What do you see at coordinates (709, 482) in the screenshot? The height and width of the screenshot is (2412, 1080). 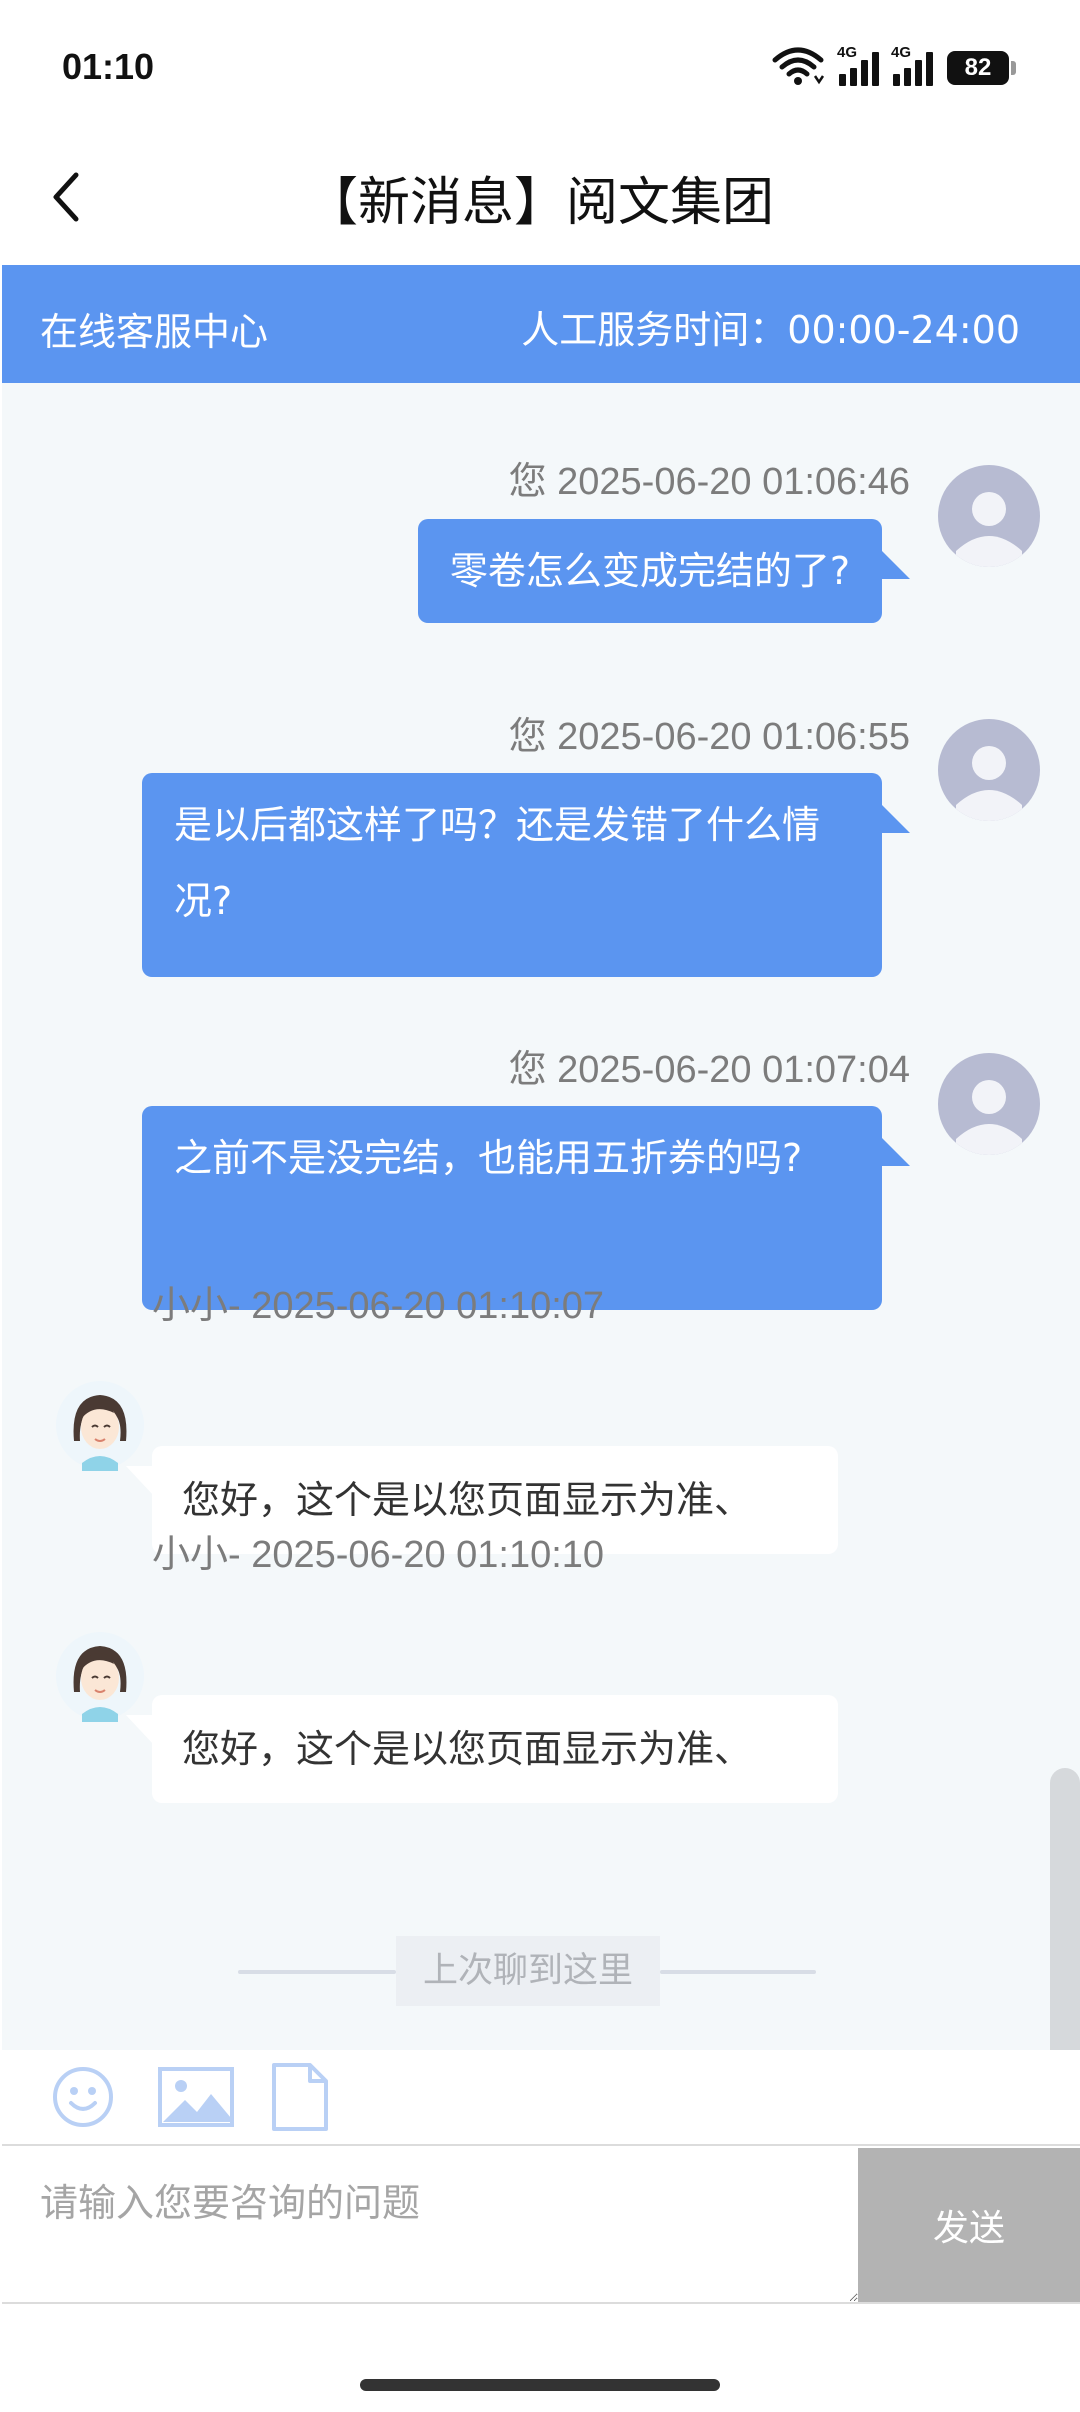 I see `message-time: 您 2025-06-20 01:06:46` at bounding box center [709, 482].